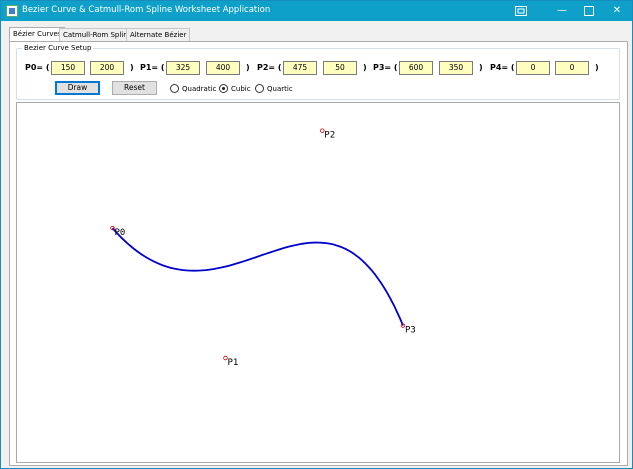 The image size is (633, 469). Describe the element at coordinates (223, 68) in the screenshot. I see `p1-y-input: 400` at that location.